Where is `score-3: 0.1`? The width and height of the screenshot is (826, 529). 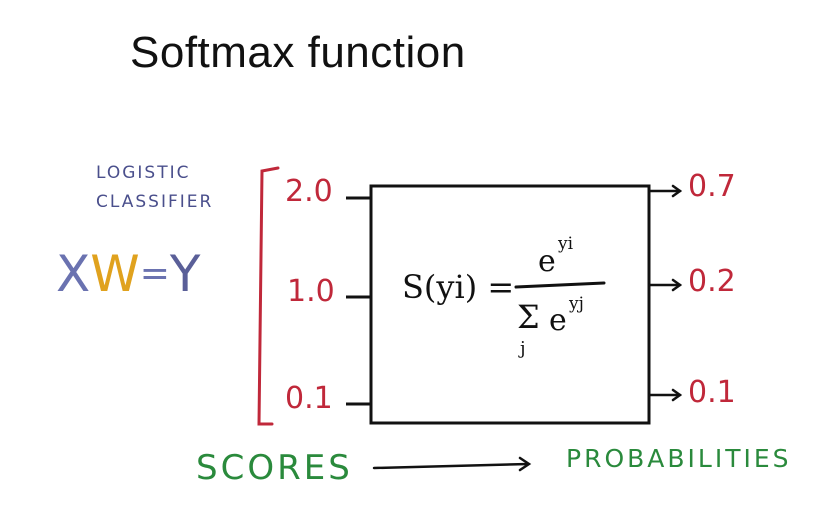
score-3: 0.1 is located at coordinates (309, 398).